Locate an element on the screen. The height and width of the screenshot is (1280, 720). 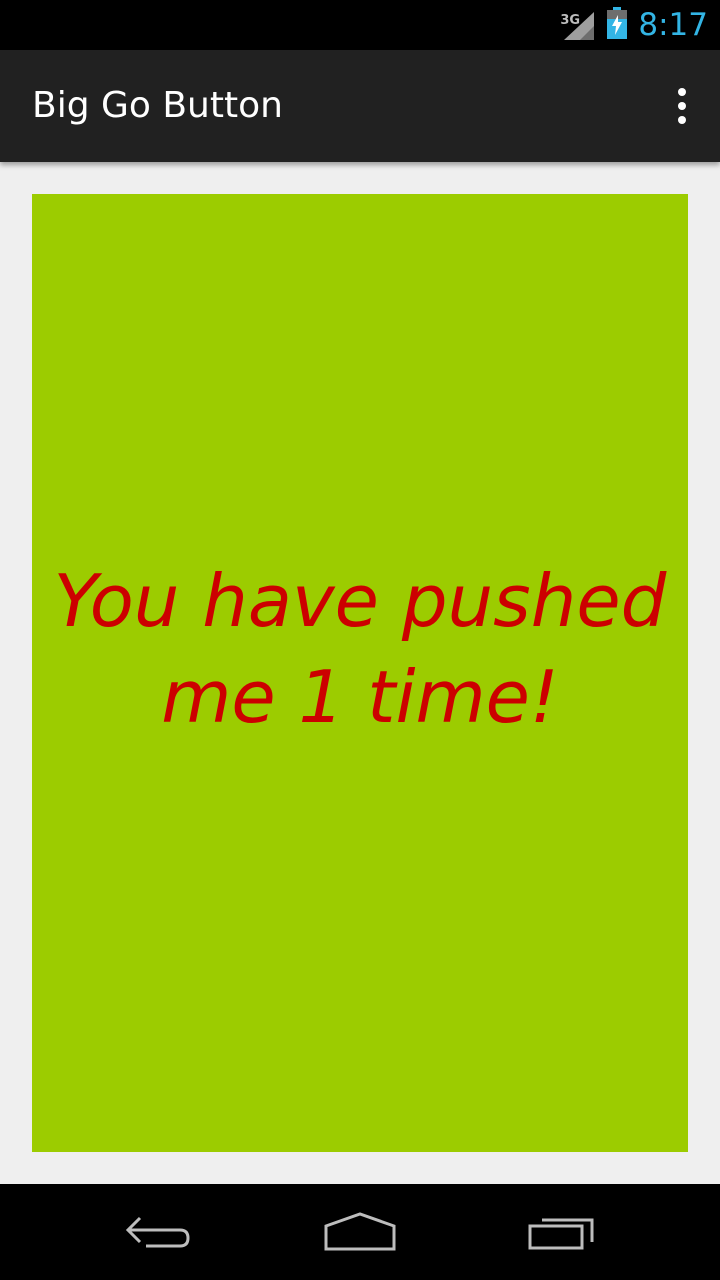
status-bar: 3G 8:17 is located at coordinates (360, 25).